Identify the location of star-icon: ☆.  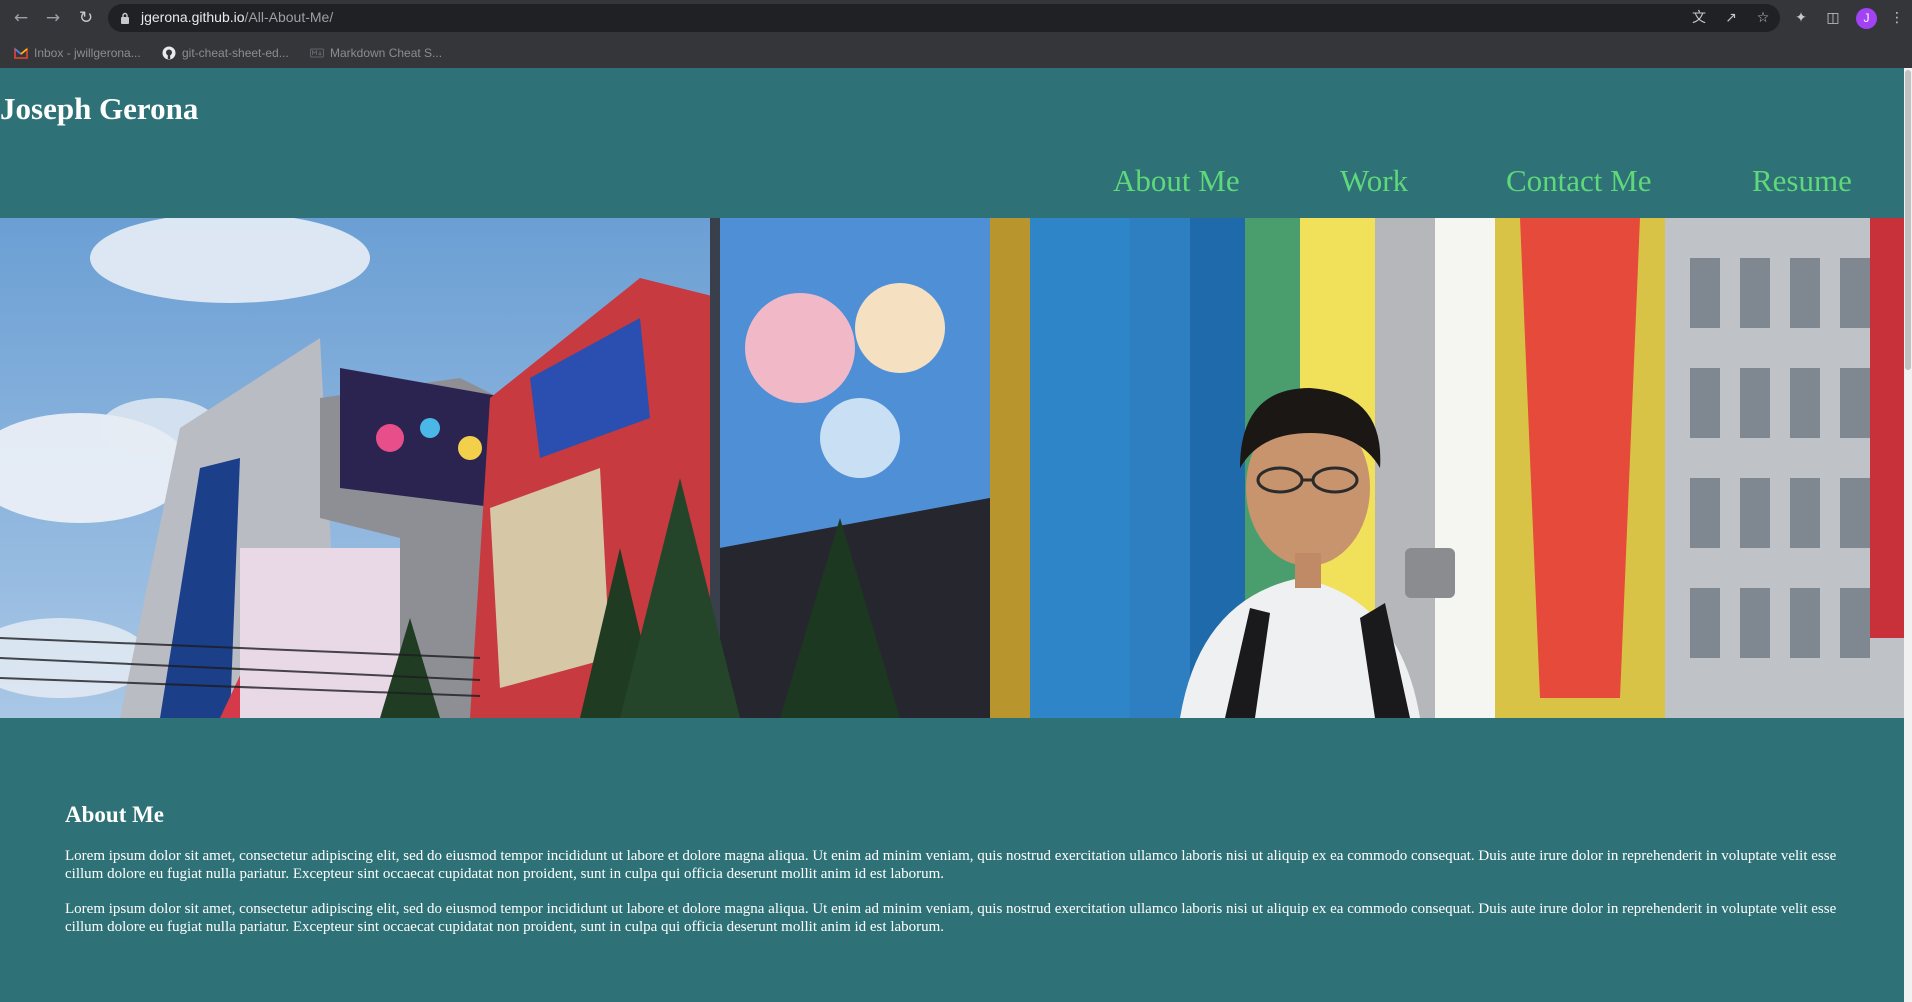
(1763, 18).